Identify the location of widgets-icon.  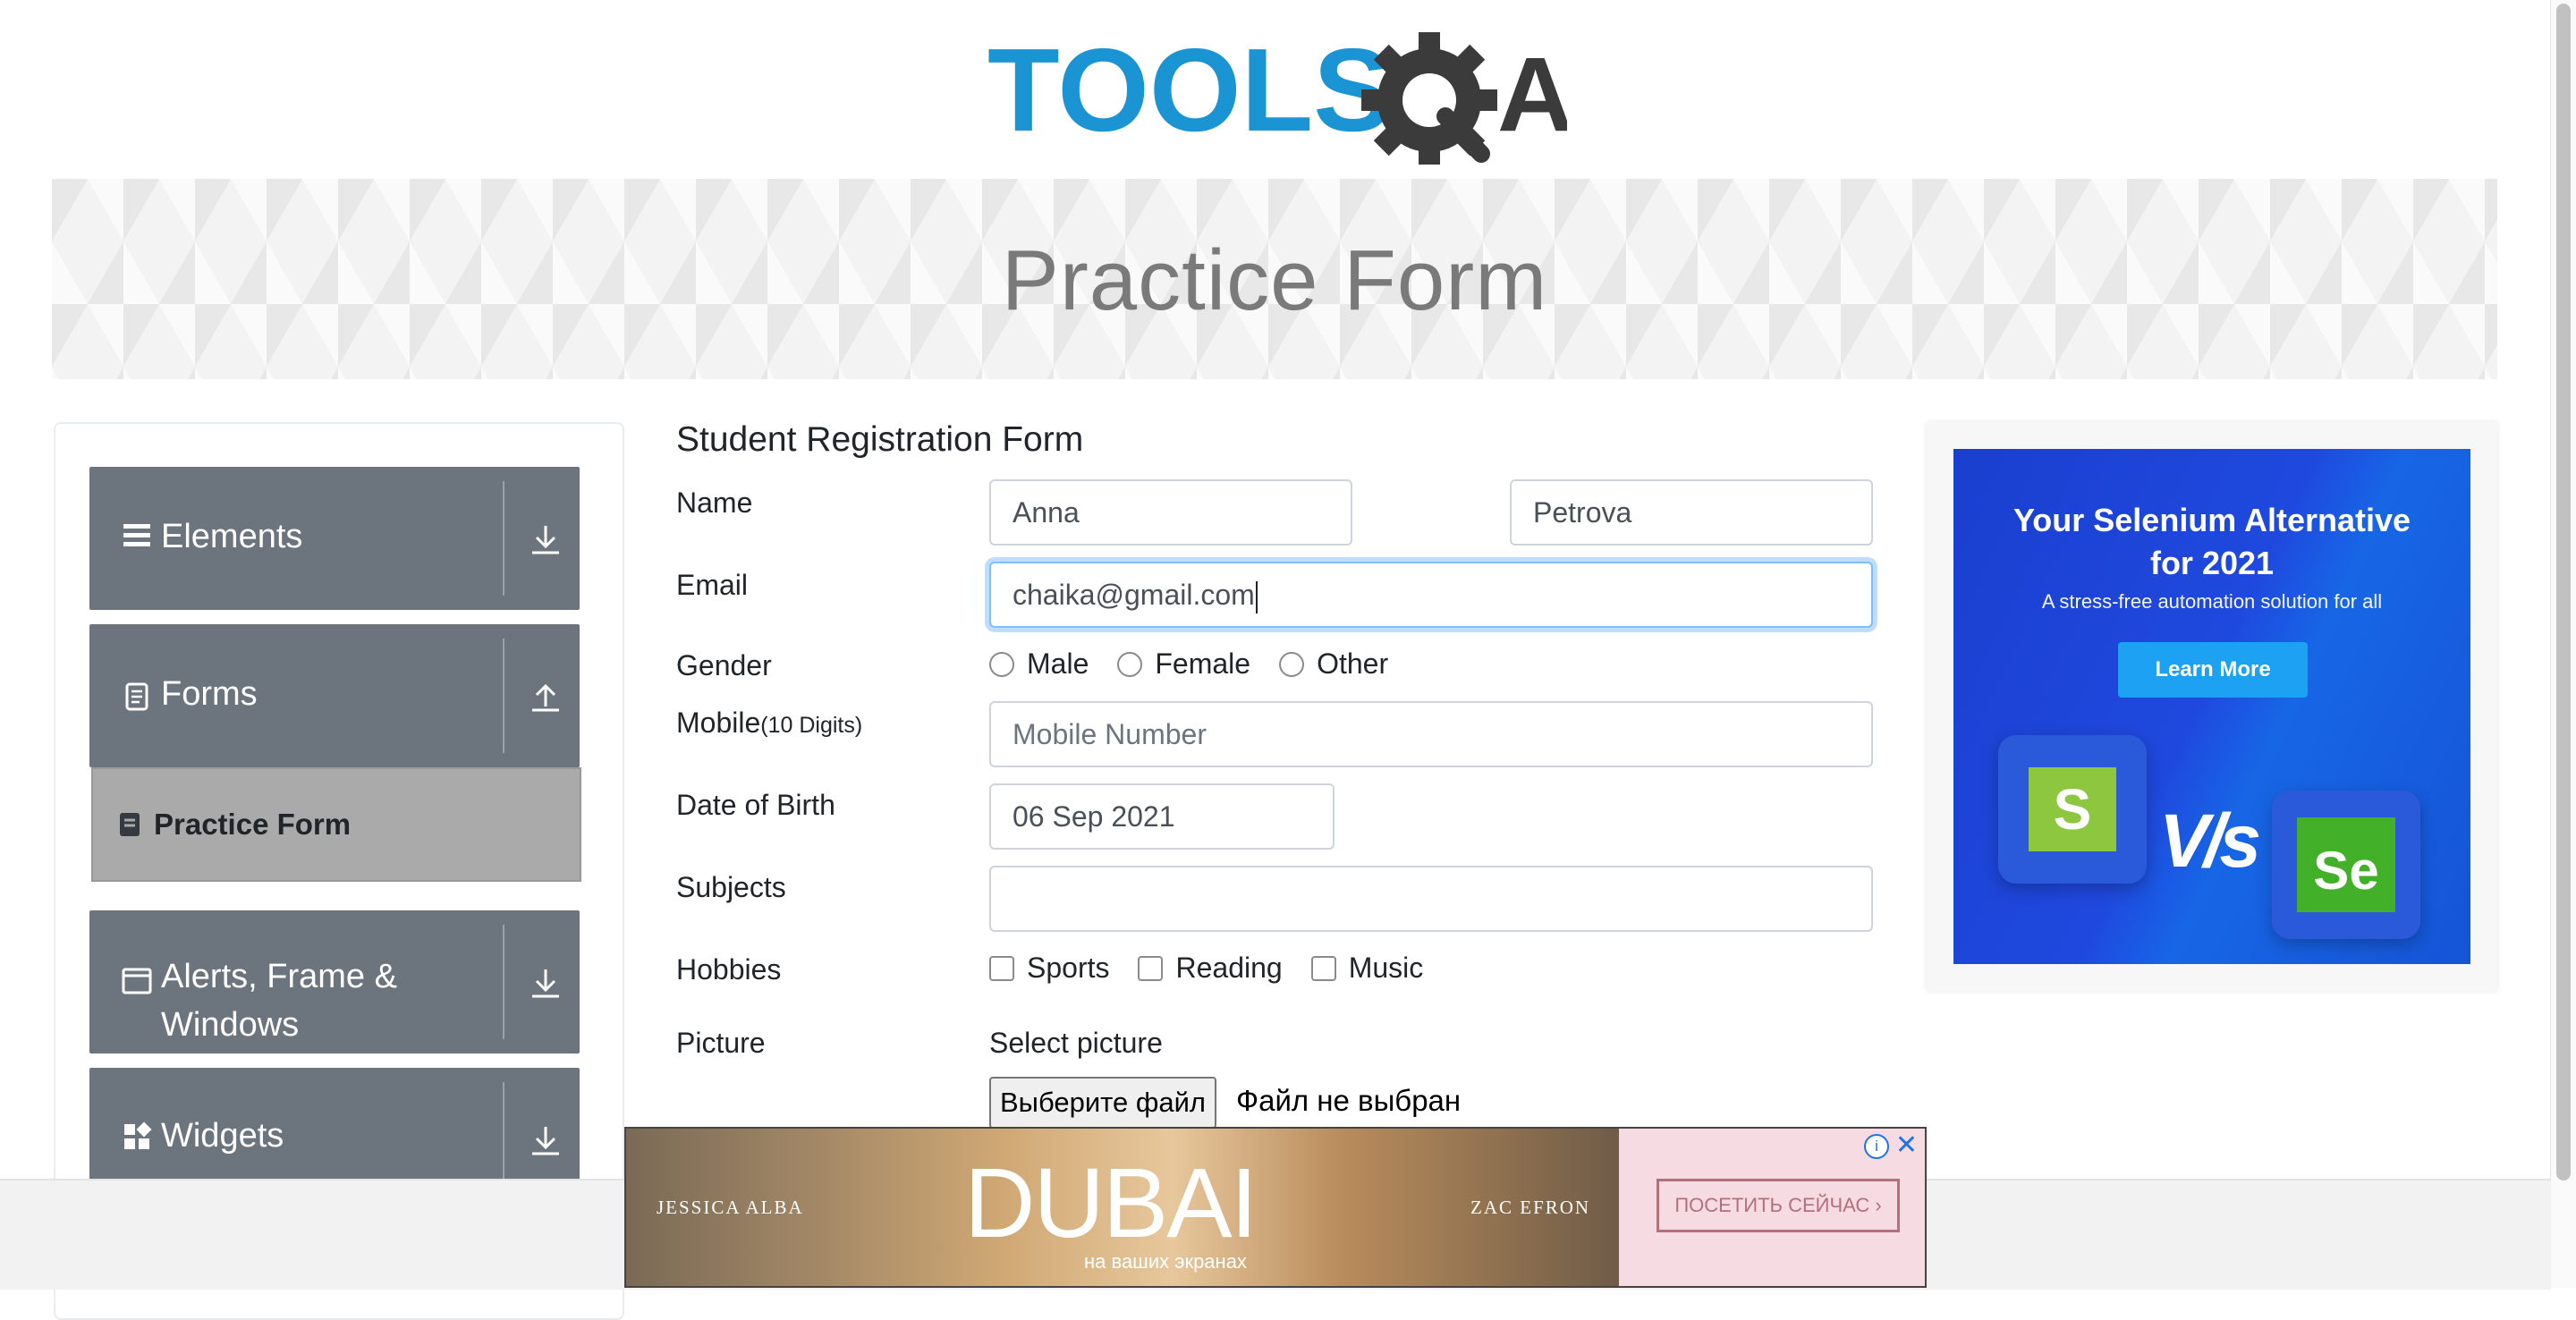
(138, 1135).